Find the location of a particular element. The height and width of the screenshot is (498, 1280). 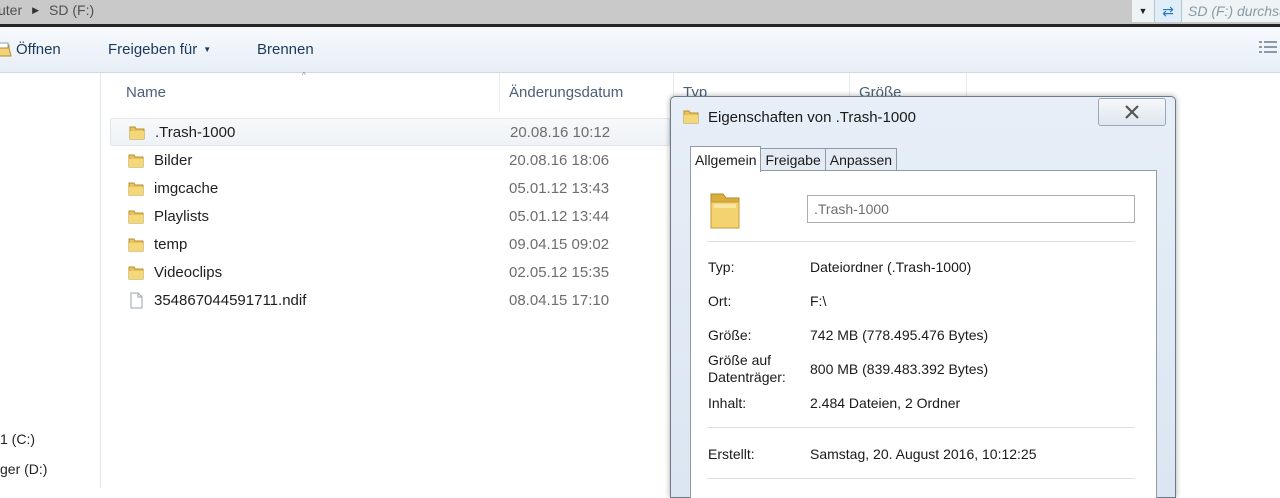

file-date: 08.04.15 17:10 is located at coordinates (559, 300).